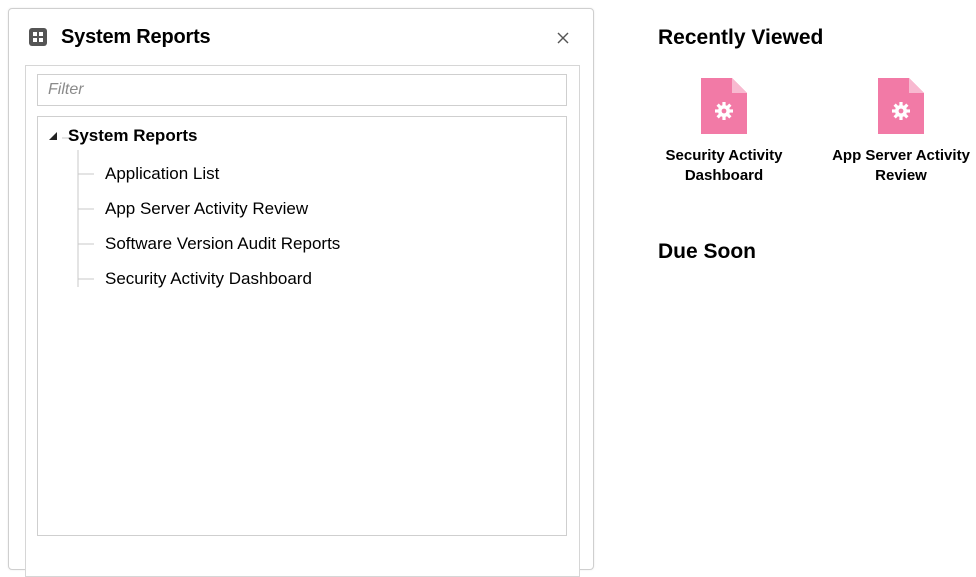  I want to click on panel-title: System Reports, so click(136, 37).